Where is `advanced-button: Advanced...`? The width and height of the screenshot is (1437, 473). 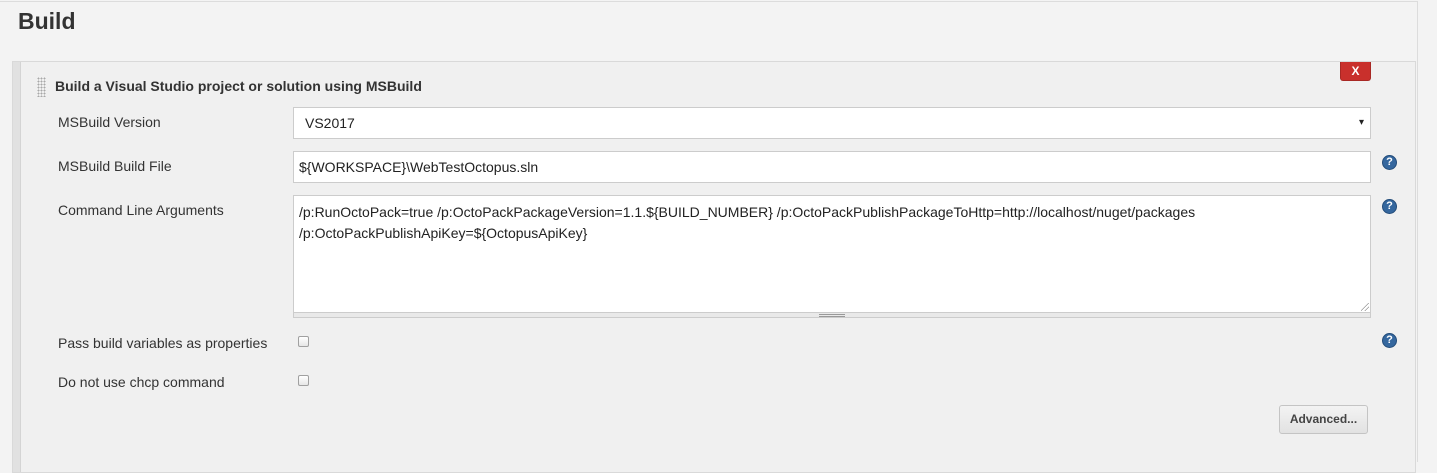
advanced-button: Advanced... is located at coordinates (1323, 419).